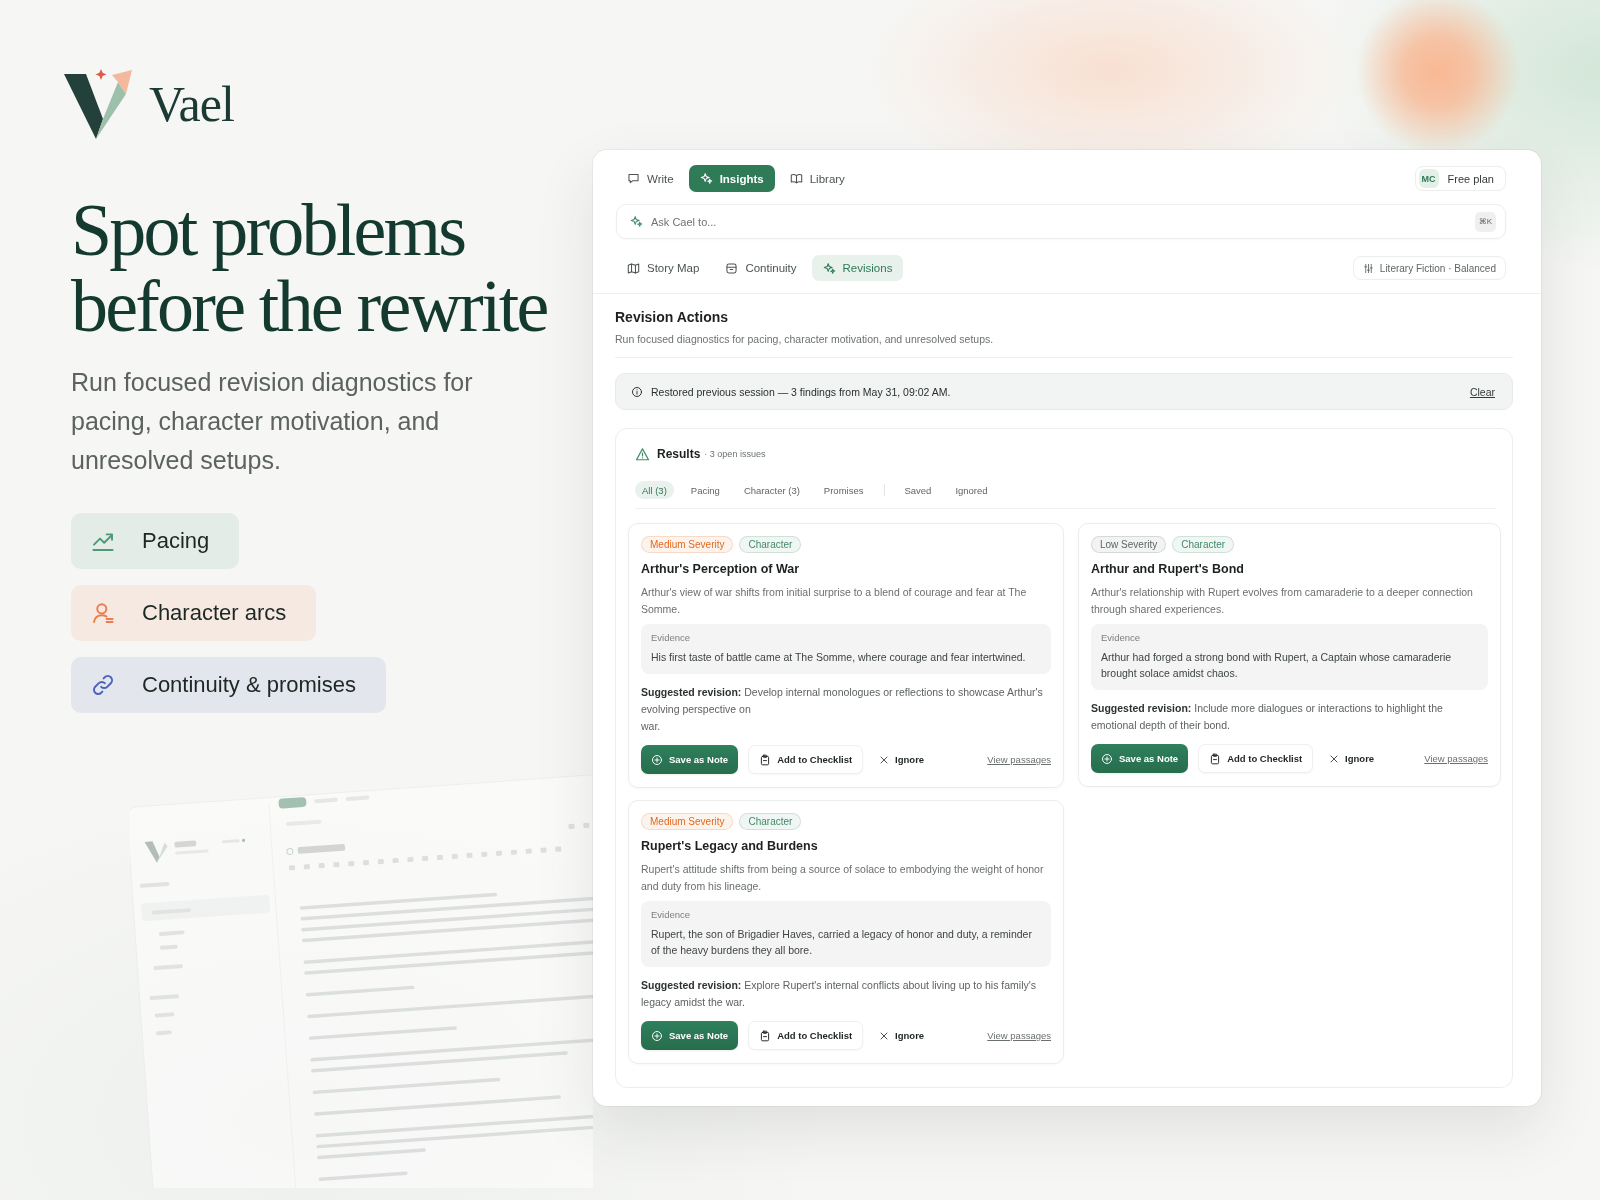 The image size is (1600, 1200). What do you see at coordinates (214, 613) in the screenshot?
I see `feature-label: Character arcs` at bounding box center [214, 613].